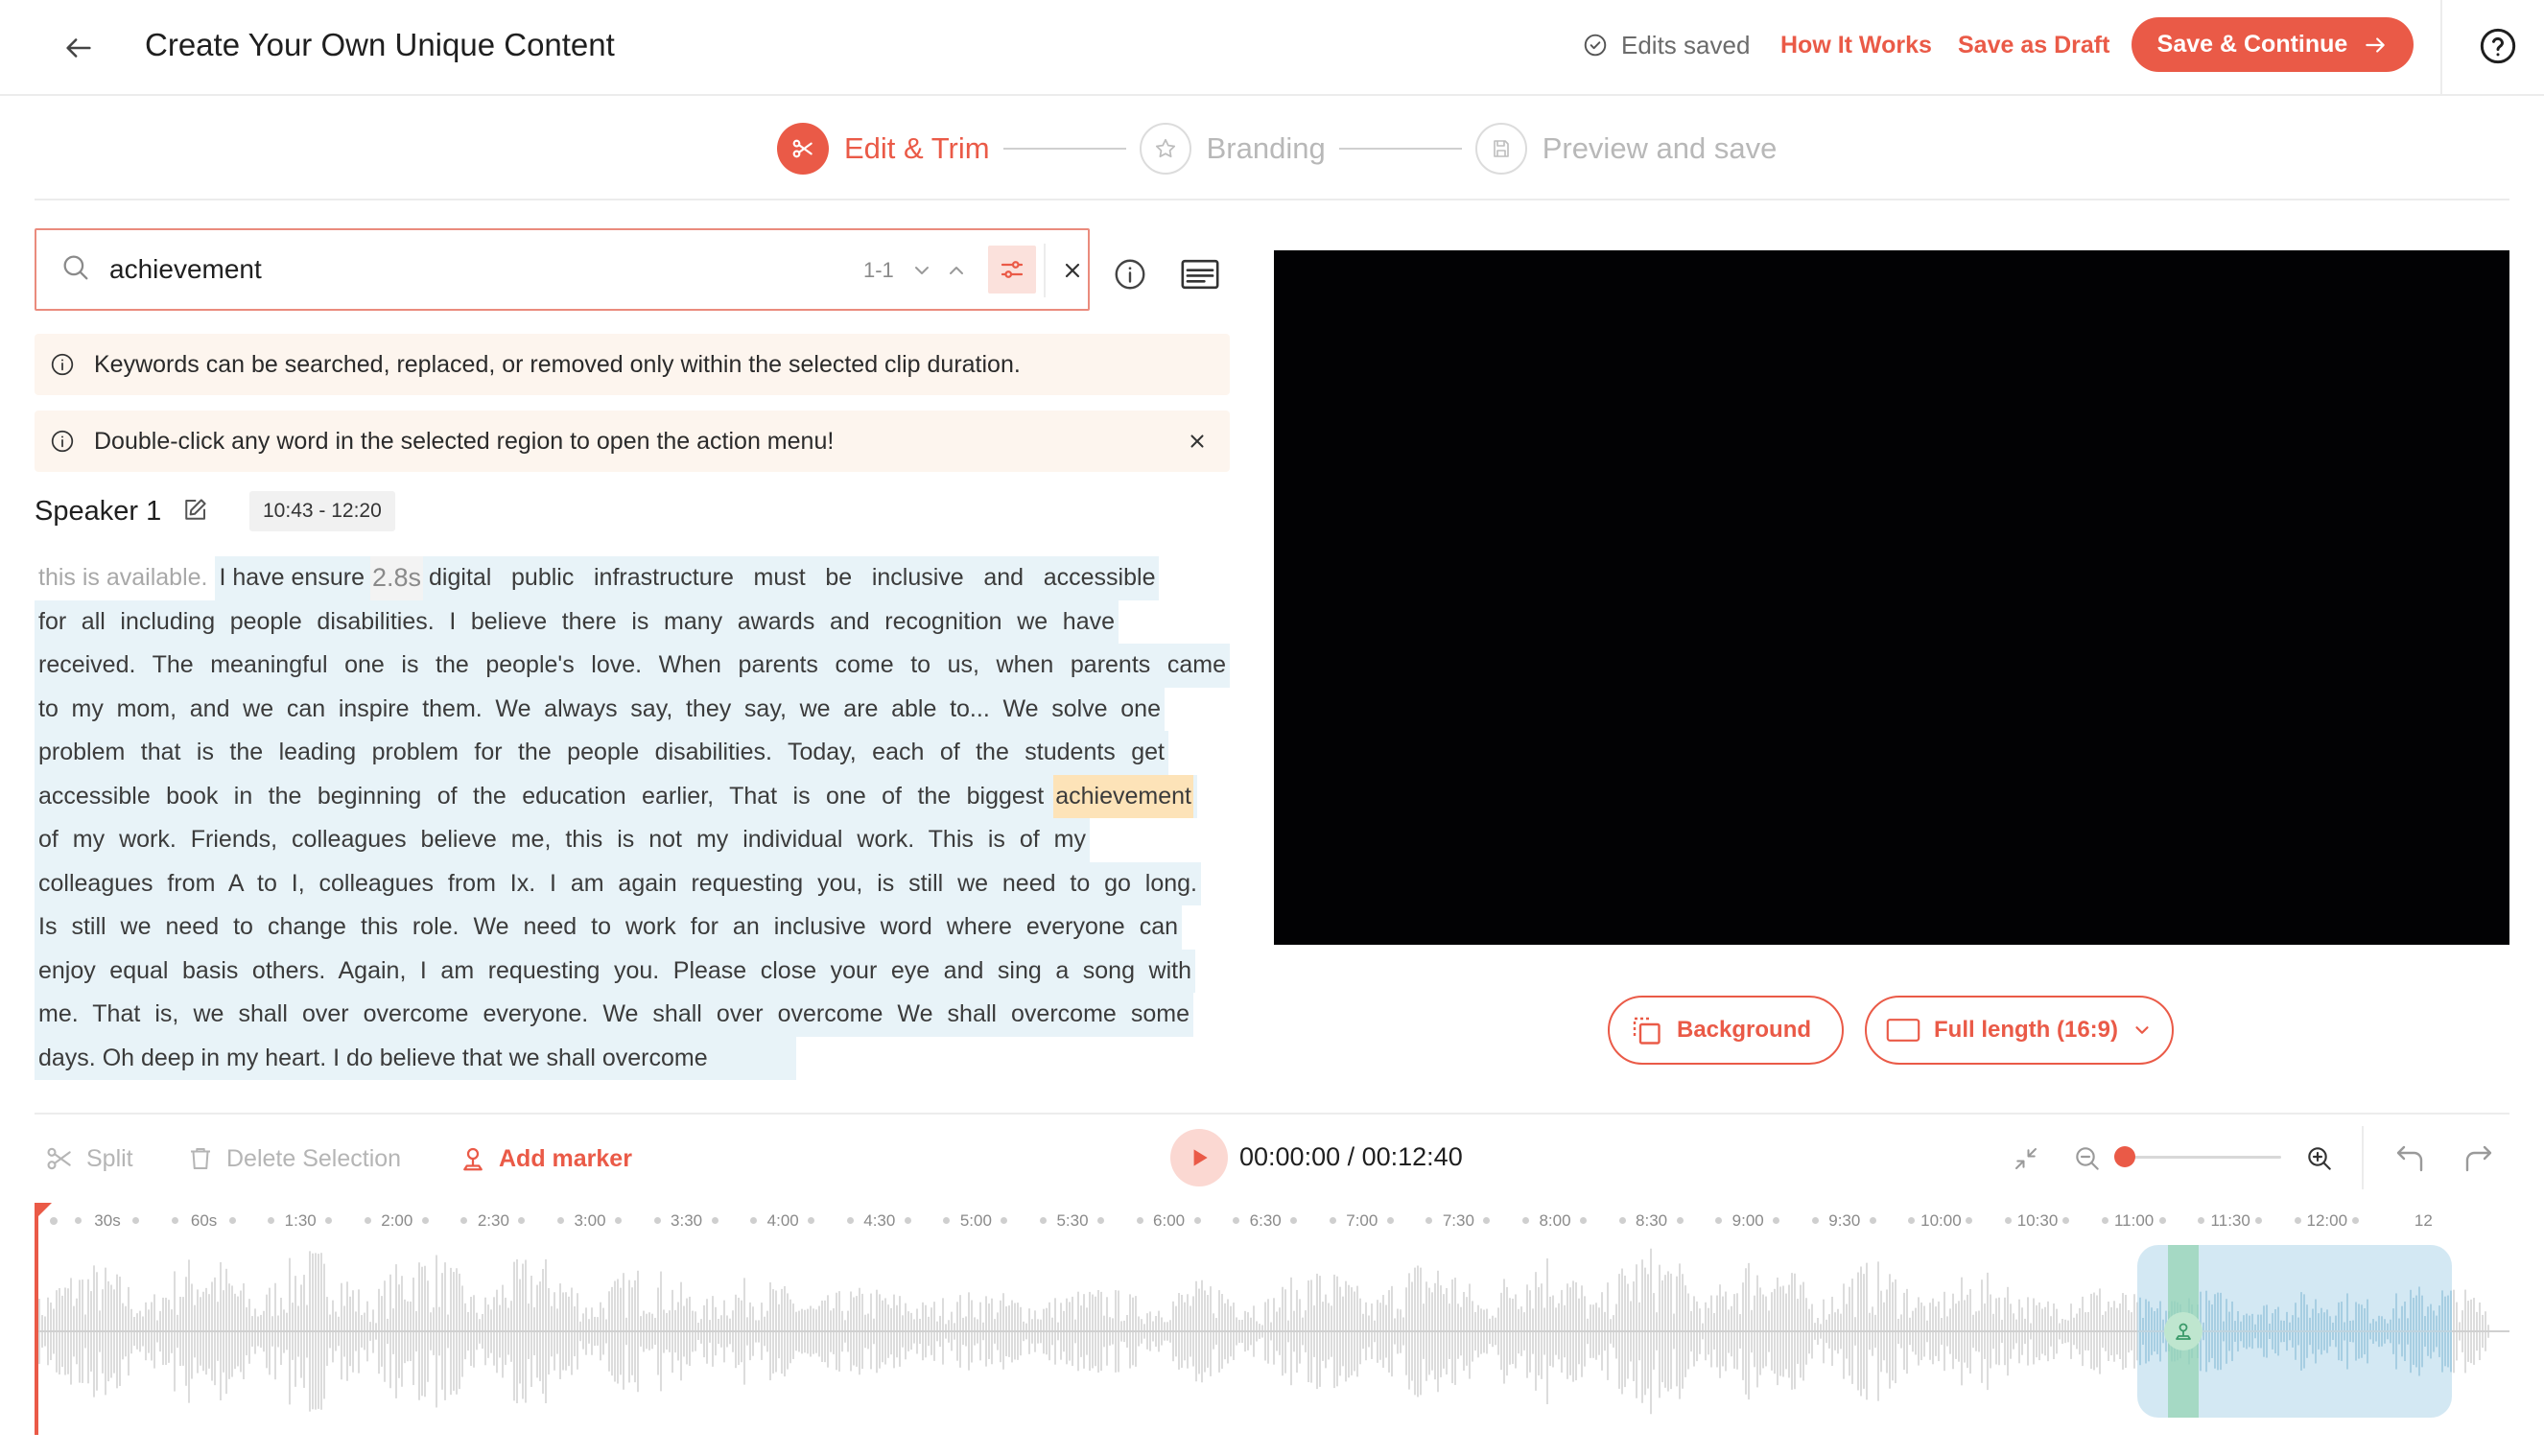 The height and width of the screenshot is (1456, 2544). I want to click on zoom-in-button, so click(2319, 1159).